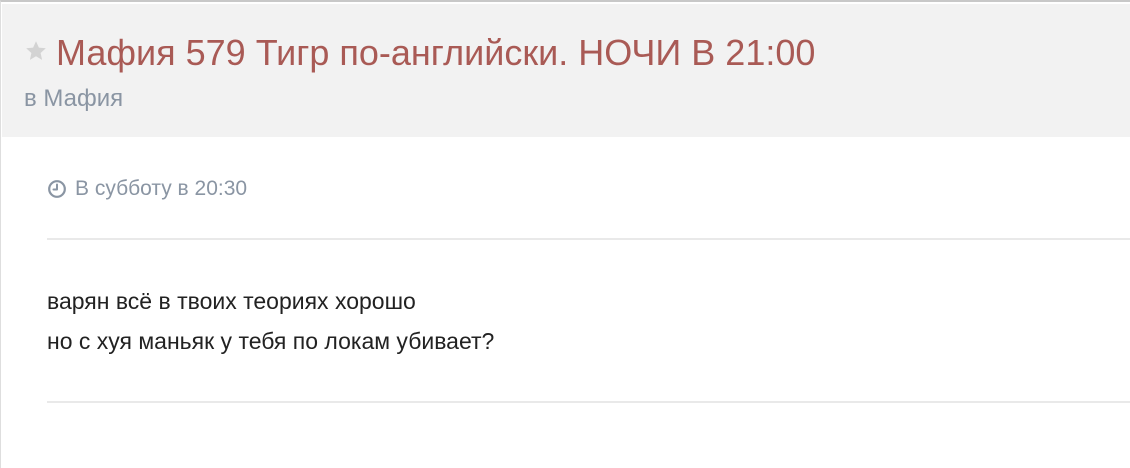  Describe the element at coordinates (30, 98) in the screenshot. I see `forum-prefix: в` at that location.